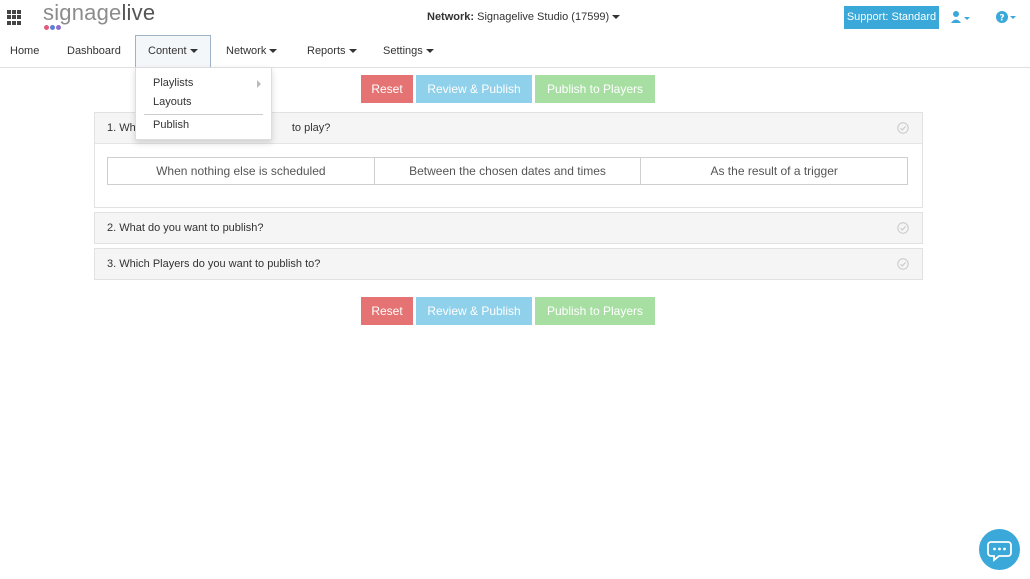 The width and height of the screenshot is (1030, 579). Describe the element at coordinates (138, 12) in the screenshot. I see `logo-text-live: live` at that location.